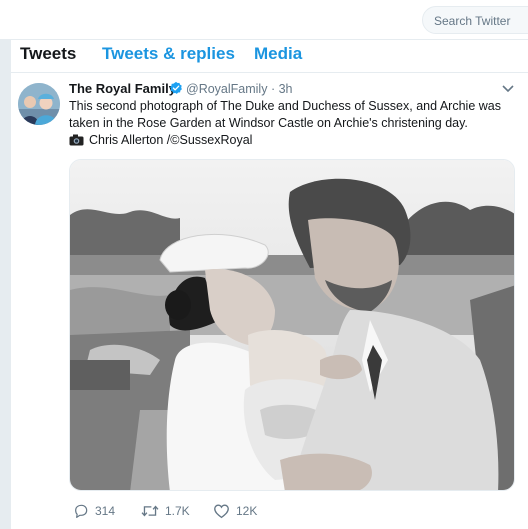 This screenshot has width=528, height=529. I want to click on reply-count: 314, so click(105, 511).